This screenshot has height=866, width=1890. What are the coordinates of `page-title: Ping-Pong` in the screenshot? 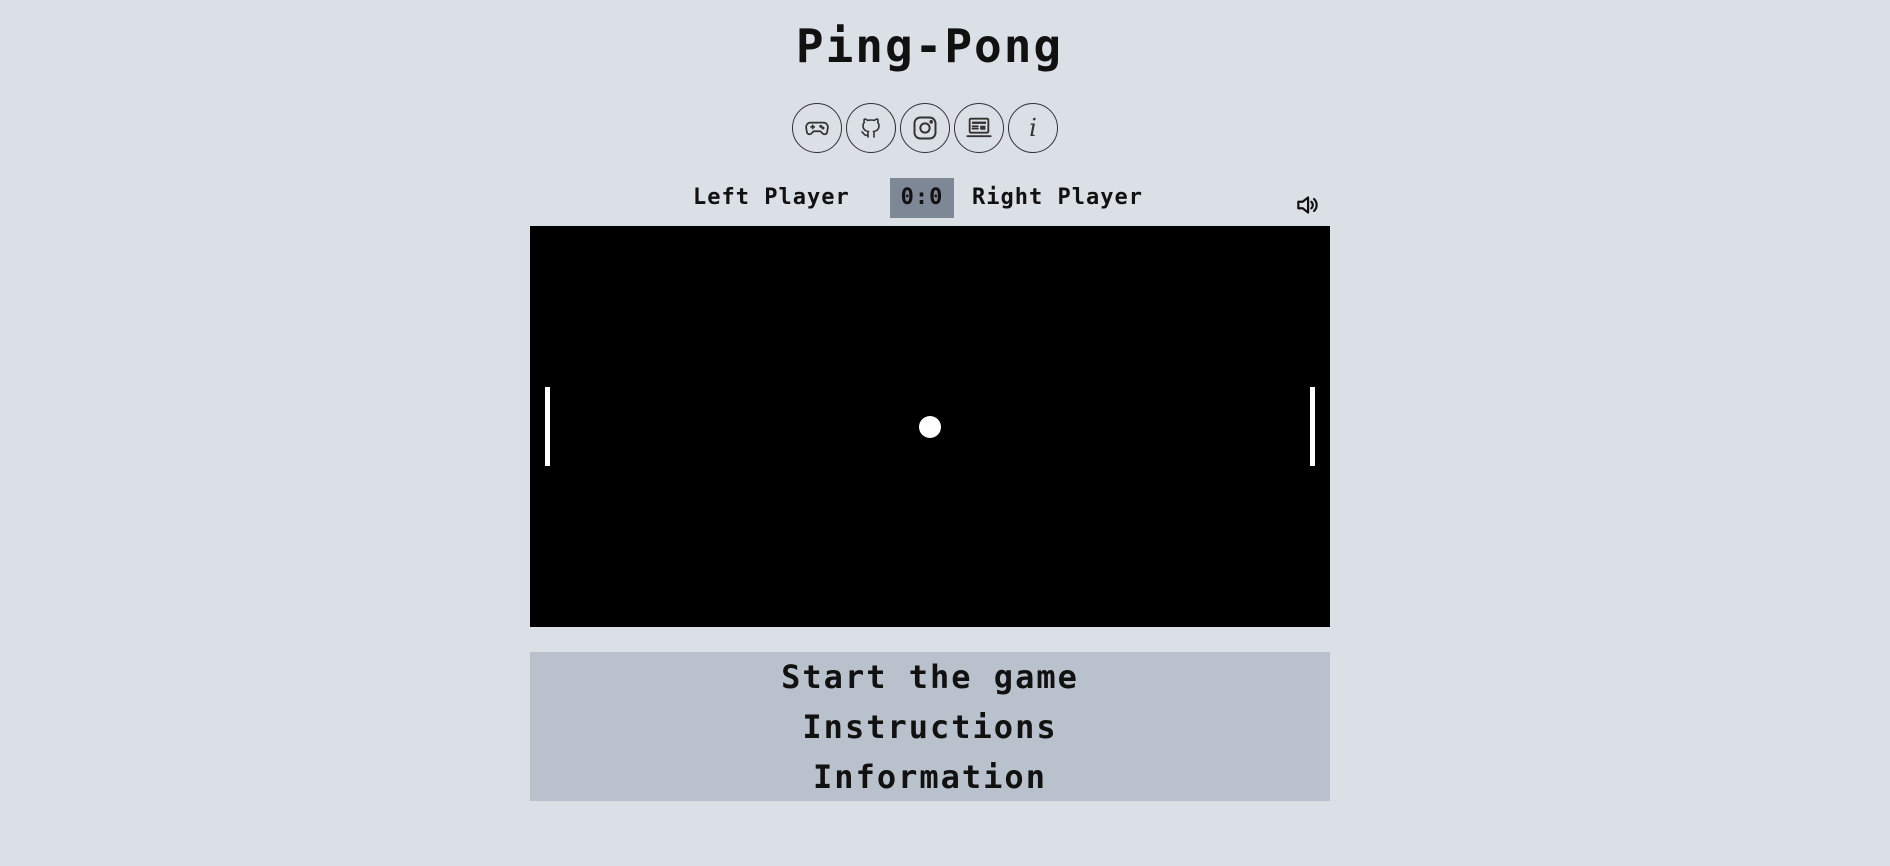 It's located at (929, 46).